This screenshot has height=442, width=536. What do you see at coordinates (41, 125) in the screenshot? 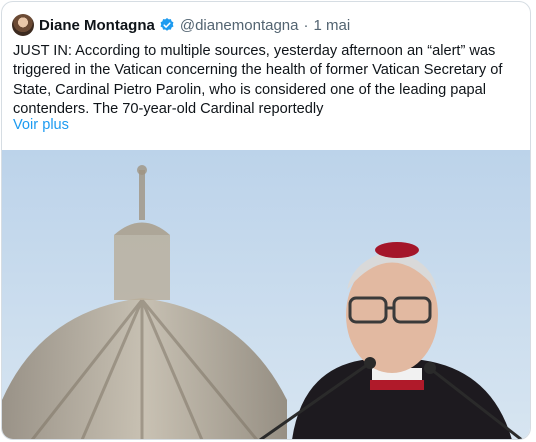
I see `show-more-link: Voir plus` at bounding box center [41, 125].